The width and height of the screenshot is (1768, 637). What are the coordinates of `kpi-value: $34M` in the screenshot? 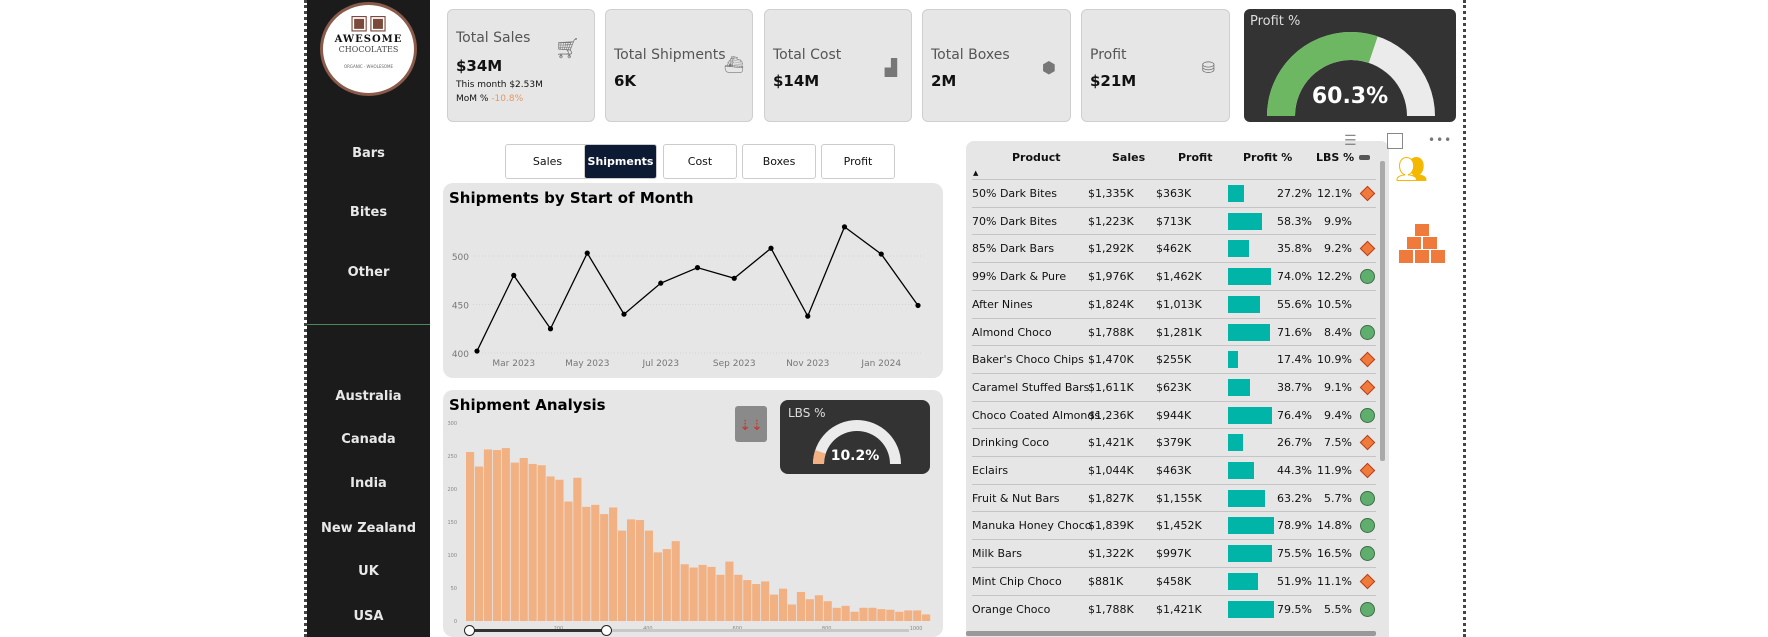 It's located at (479, 66).